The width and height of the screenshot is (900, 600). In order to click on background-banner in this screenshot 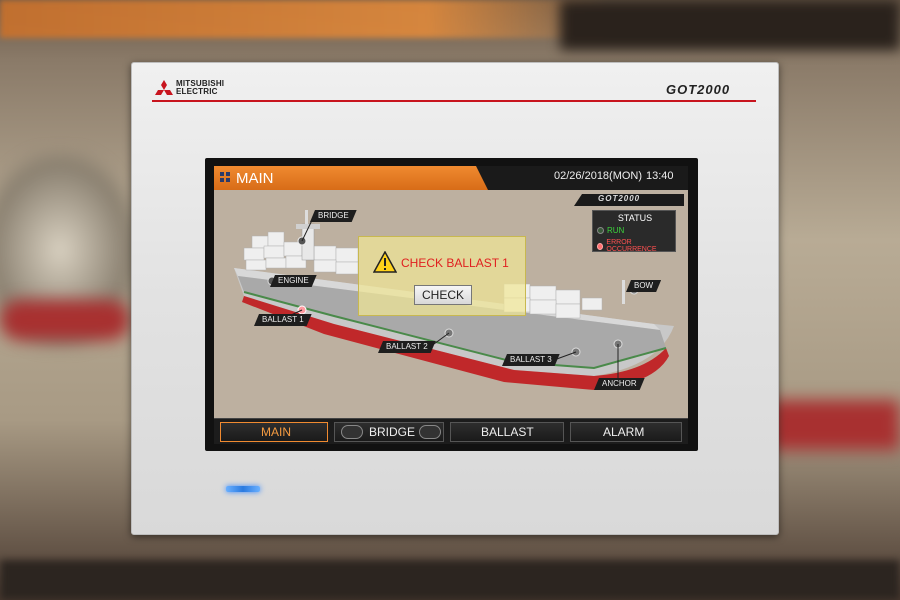, I will do `click(305, 19)`.